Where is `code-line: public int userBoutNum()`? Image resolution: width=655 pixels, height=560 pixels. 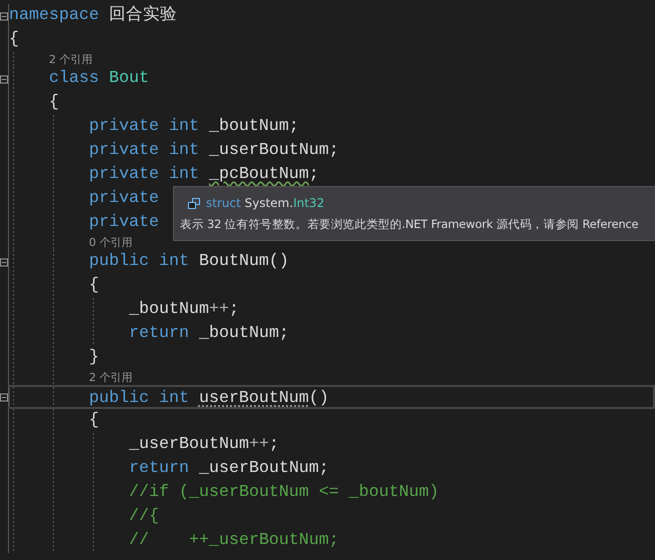
code-line: public int userBoutNum() is located at coordinates (209, 397).